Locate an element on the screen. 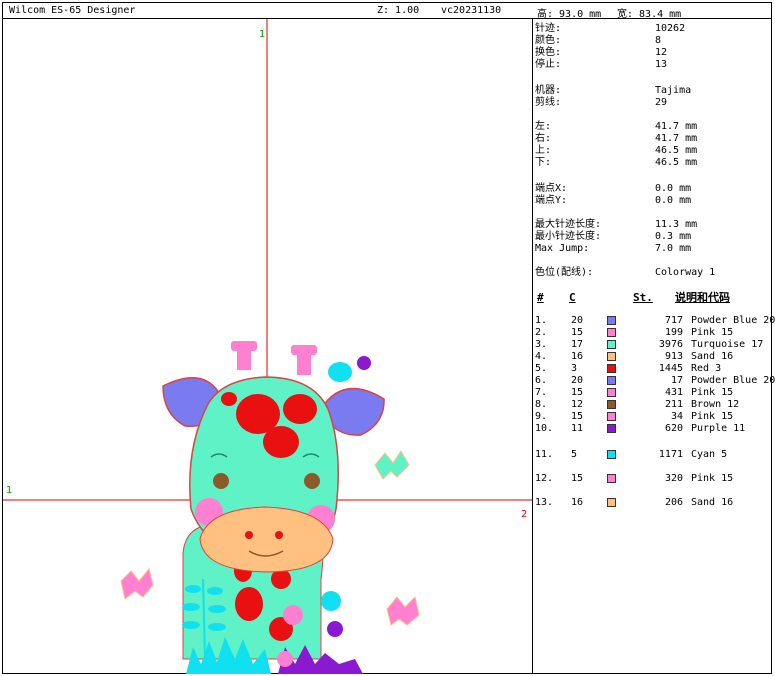 This screenshot has width=775, height=676. stat-end-x: 端点X: 0.0 mm is located at coordinates (613, 188).